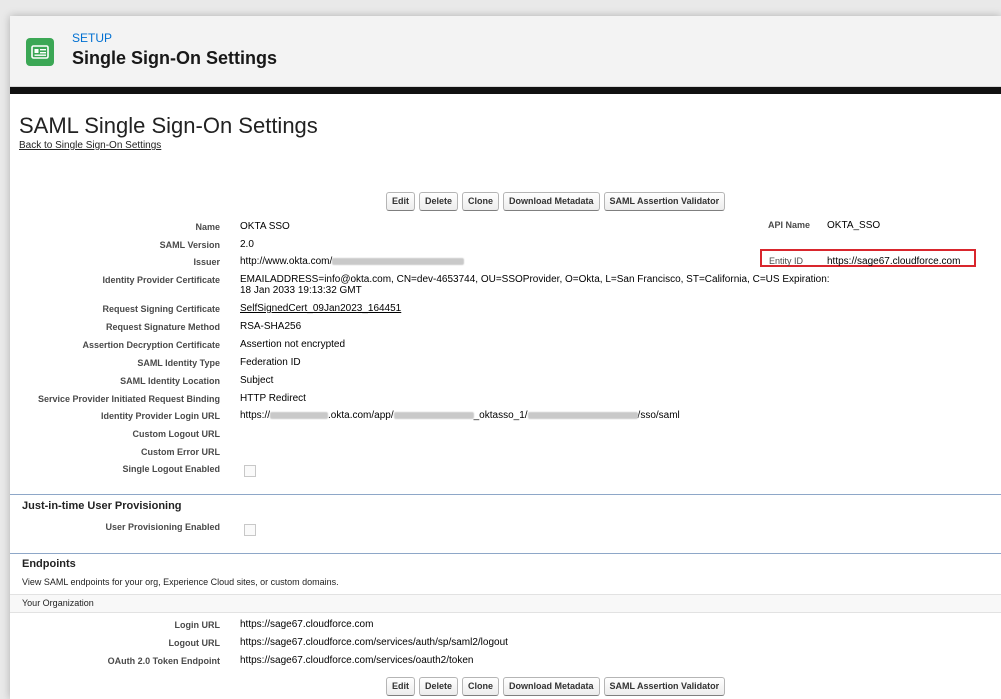 The width and height of the screenshot is (1001, 699). What do you see at coordinates (161, 309) in the screenshot?
I see `request-signing-cert-label: Request Signing Certificate` at bounding box center [161, 309].